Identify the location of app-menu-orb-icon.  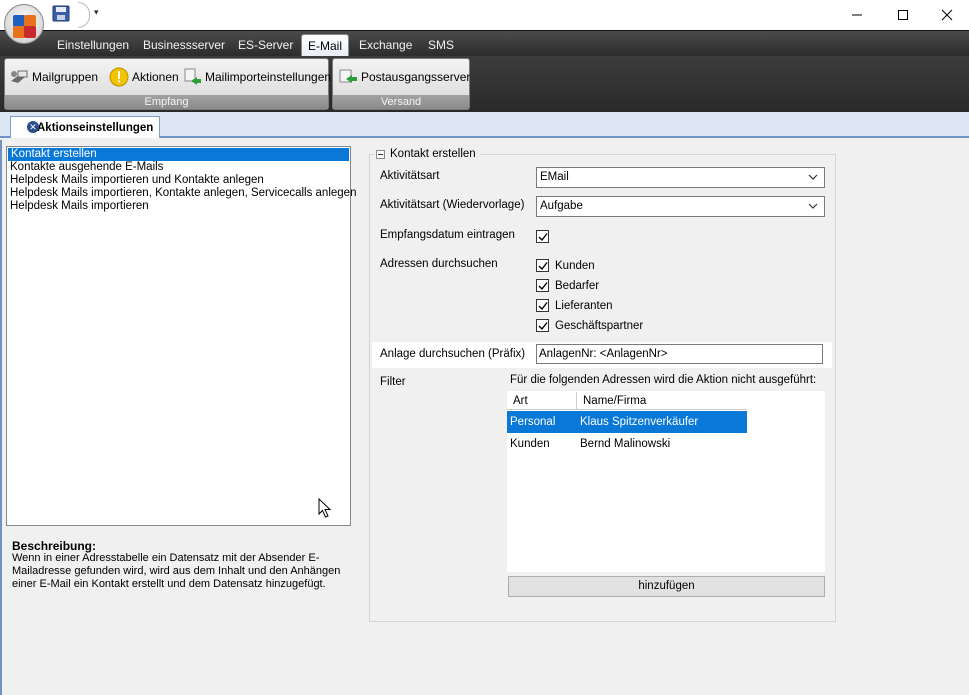
(24, 24).